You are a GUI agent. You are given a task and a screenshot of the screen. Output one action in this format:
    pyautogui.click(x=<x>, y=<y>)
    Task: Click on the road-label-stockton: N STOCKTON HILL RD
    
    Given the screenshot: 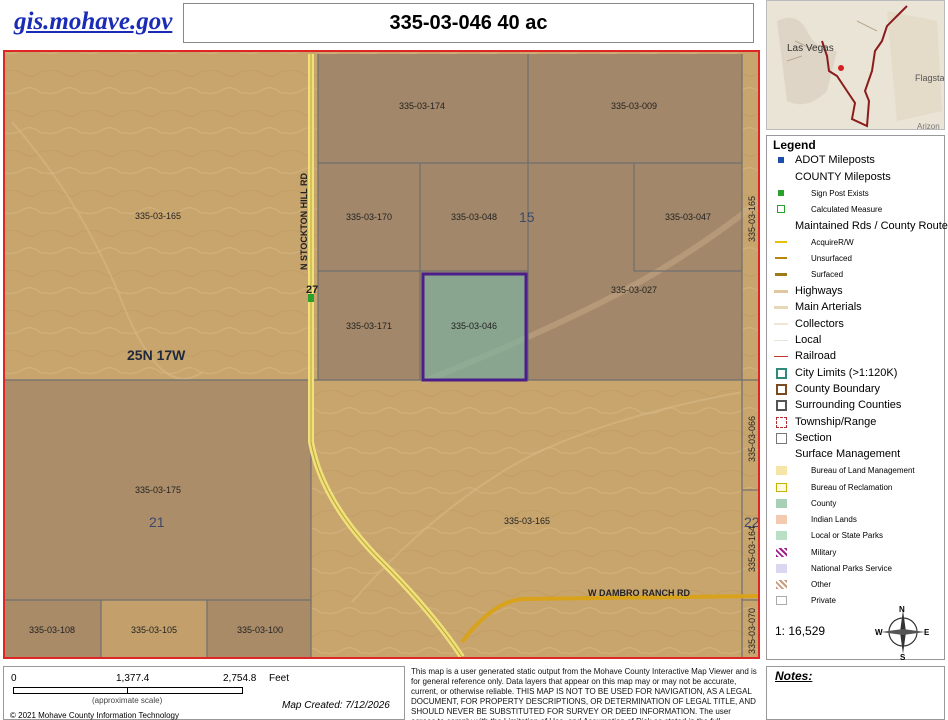 What is the action you would take?
    pyautogui.click(x=304, y=221)
    